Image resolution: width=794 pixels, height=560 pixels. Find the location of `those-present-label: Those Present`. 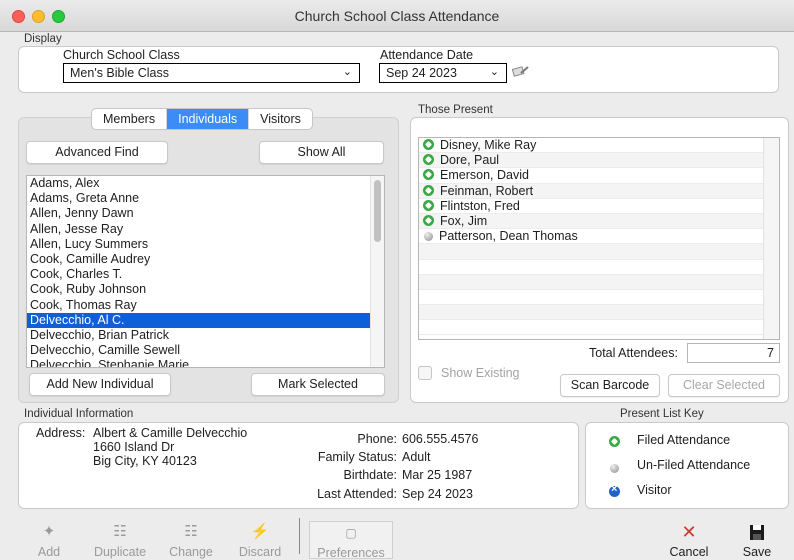

those-present-label: Those Present is located at coordinates (455, 110).